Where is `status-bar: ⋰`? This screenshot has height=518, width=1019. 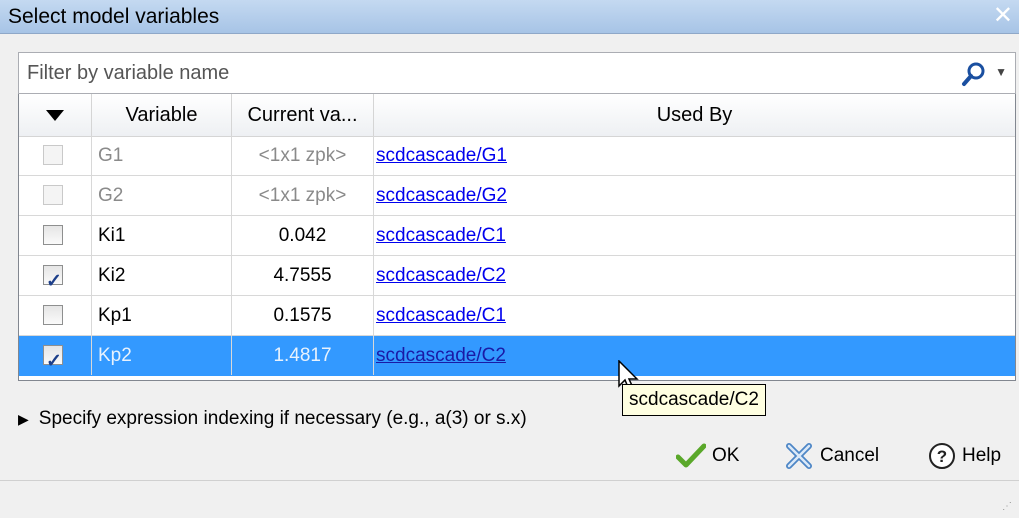 status-bar: ⋰ is located at coordinates (509, 499).